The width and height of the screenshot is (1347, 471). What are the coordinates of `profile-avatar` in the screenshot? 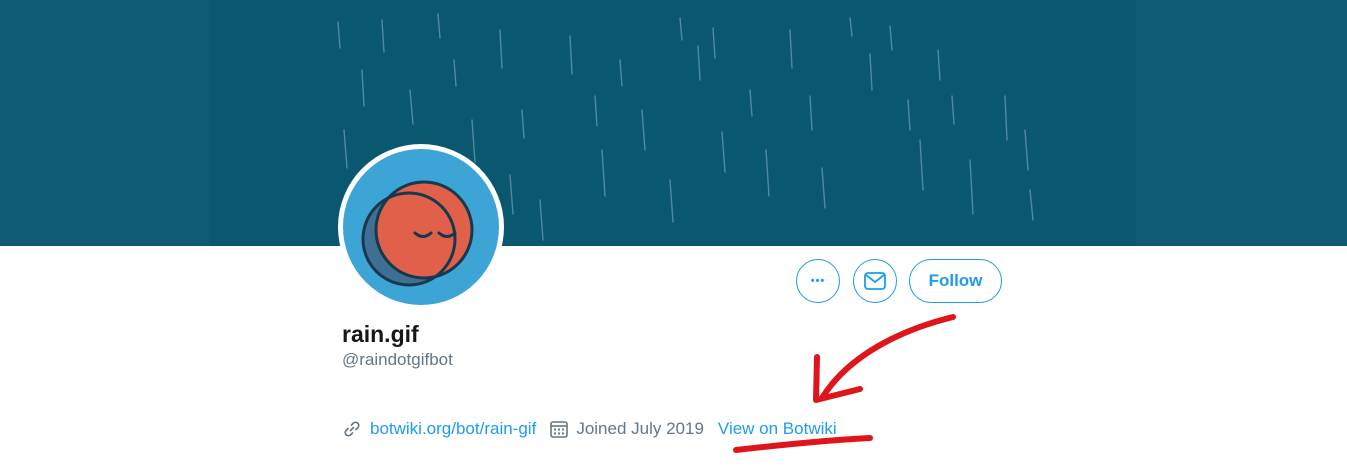 It's located at (421, 227).